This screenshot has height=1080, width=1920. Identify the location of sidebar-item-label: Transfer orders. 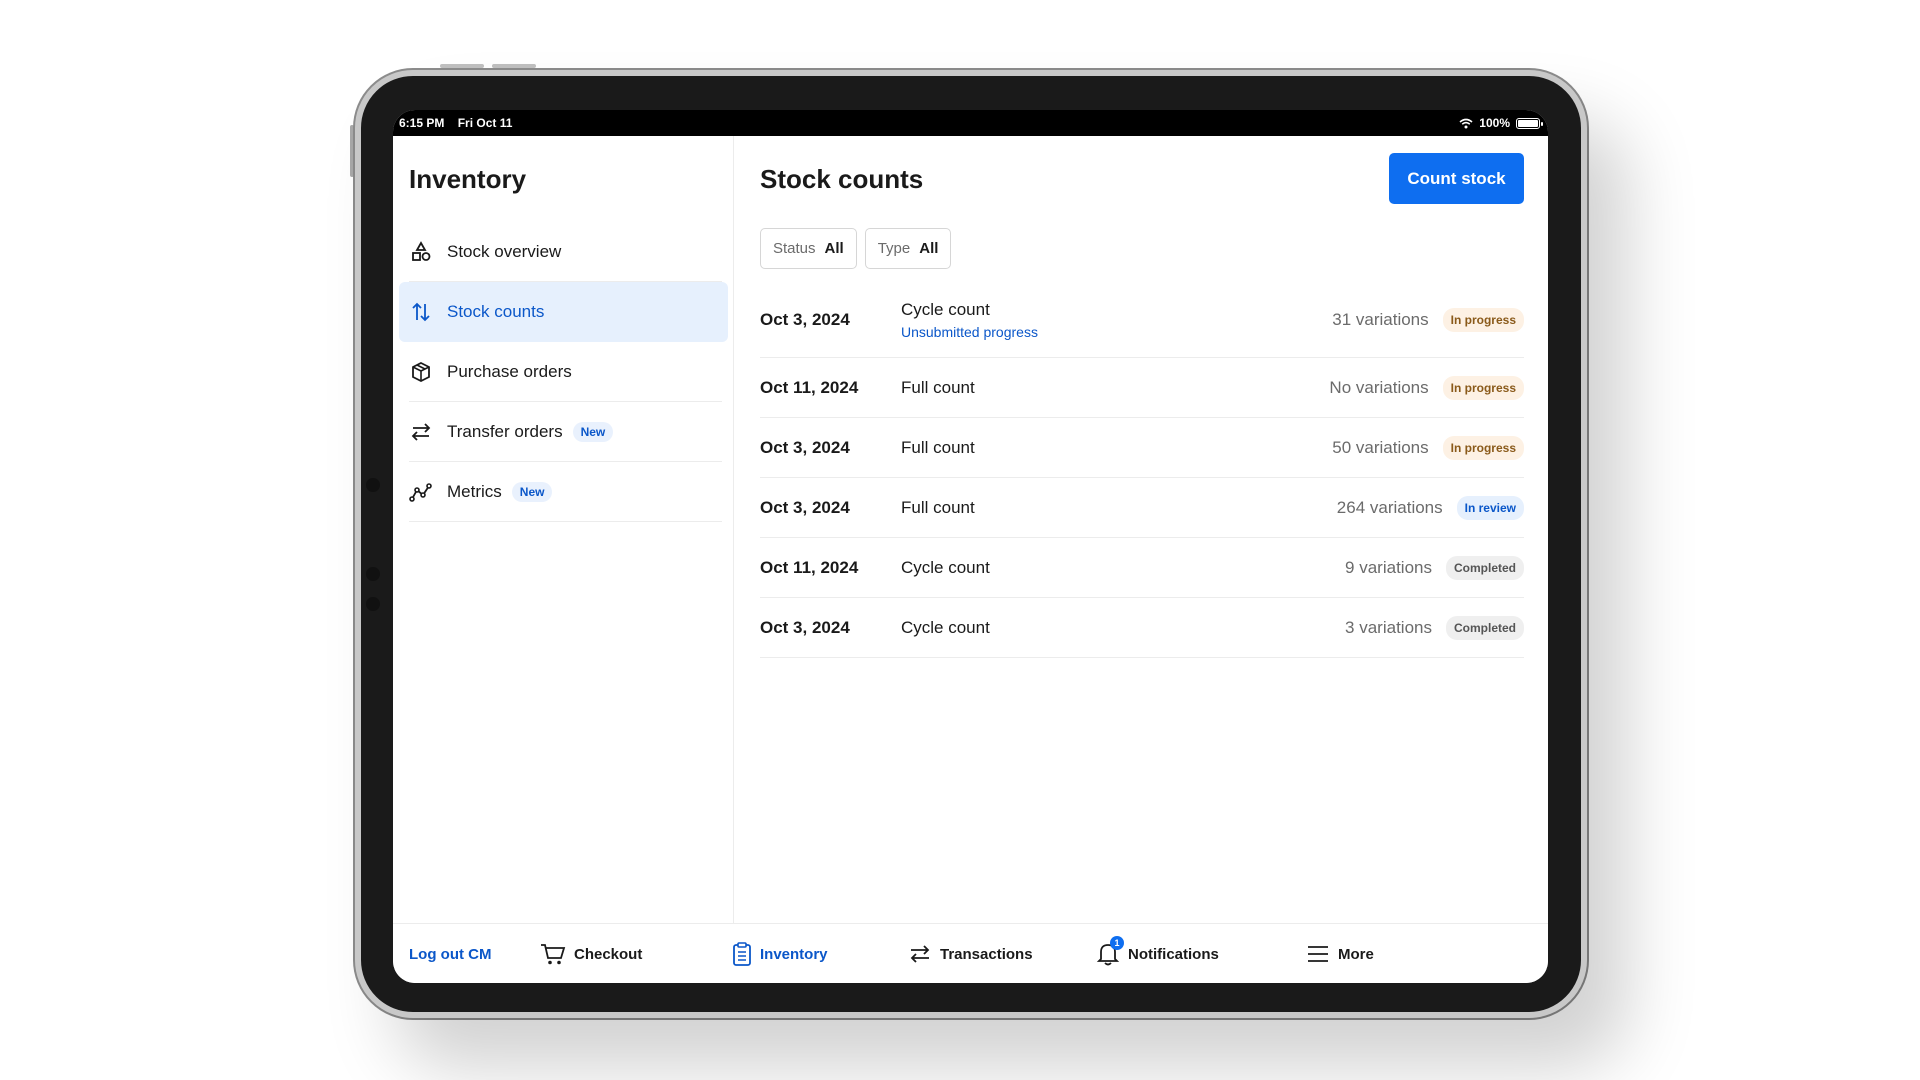
(505, 431).